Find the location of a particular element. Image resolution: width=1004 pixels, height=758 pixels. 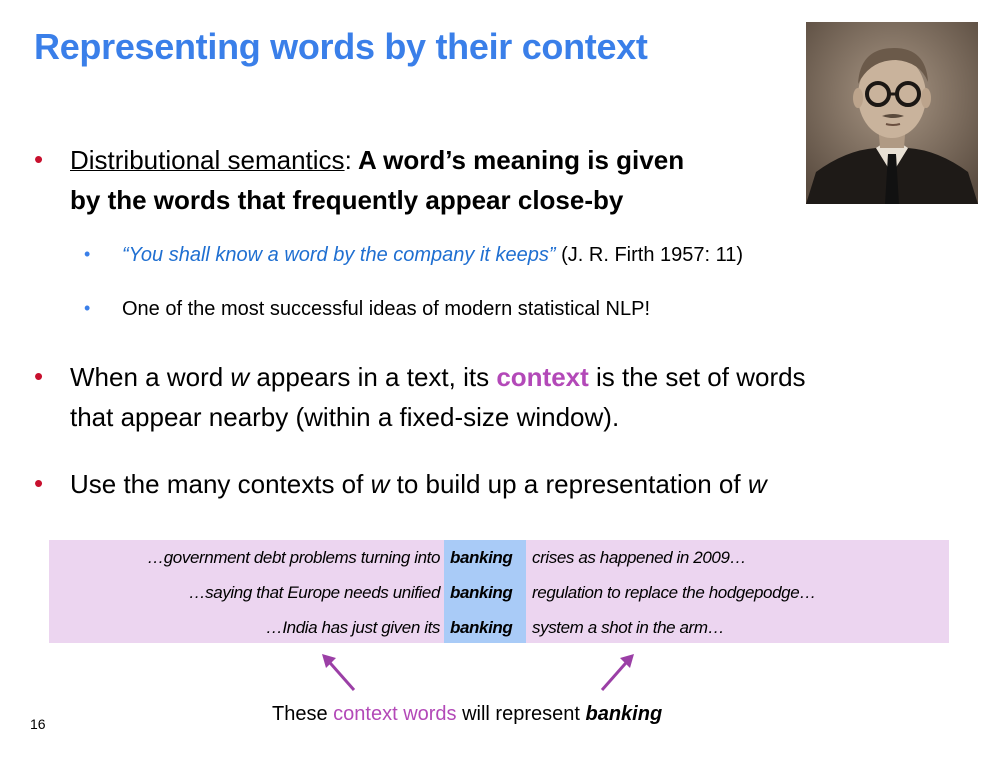

bullet3-pre: Use the many contexts of is located at coordinates (220, 484).